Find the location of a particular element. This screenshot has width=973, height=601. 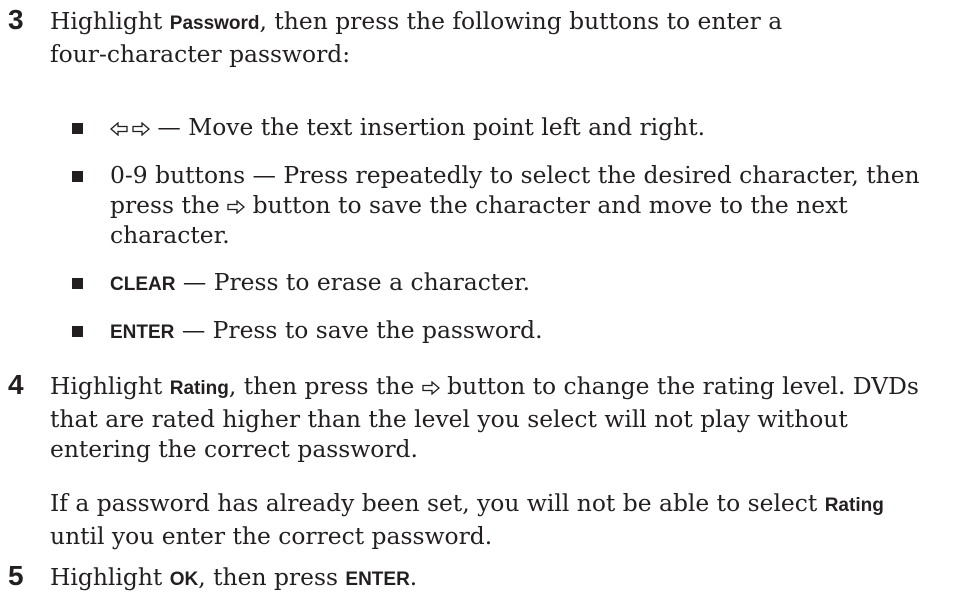

bullet-text: ENTER — Press to save the password. is located at coordinates (535, 331).